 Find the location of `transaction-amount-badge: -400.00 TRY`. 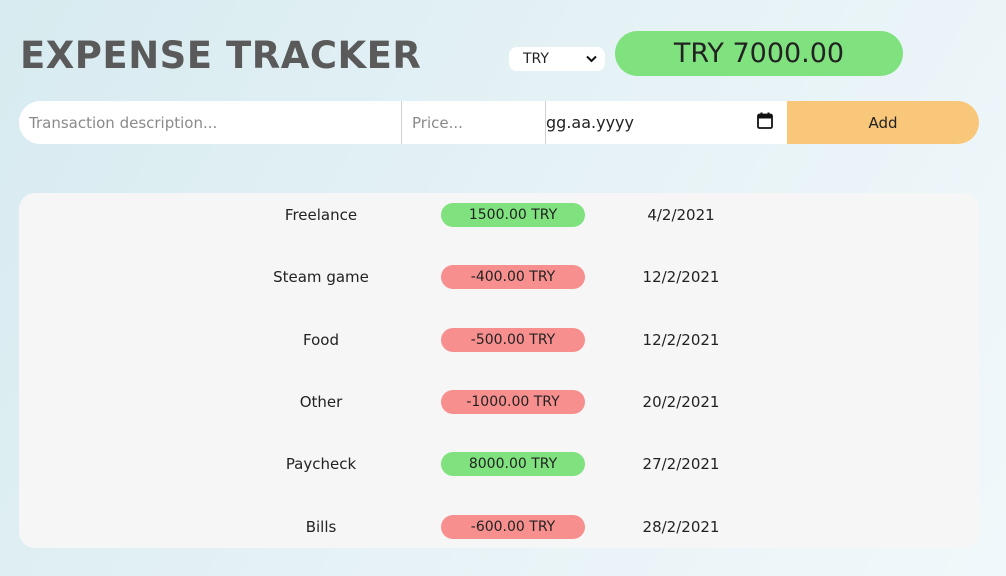

transaction-amount-badge: -400.00 TRY is located at coordinates (513, 277).